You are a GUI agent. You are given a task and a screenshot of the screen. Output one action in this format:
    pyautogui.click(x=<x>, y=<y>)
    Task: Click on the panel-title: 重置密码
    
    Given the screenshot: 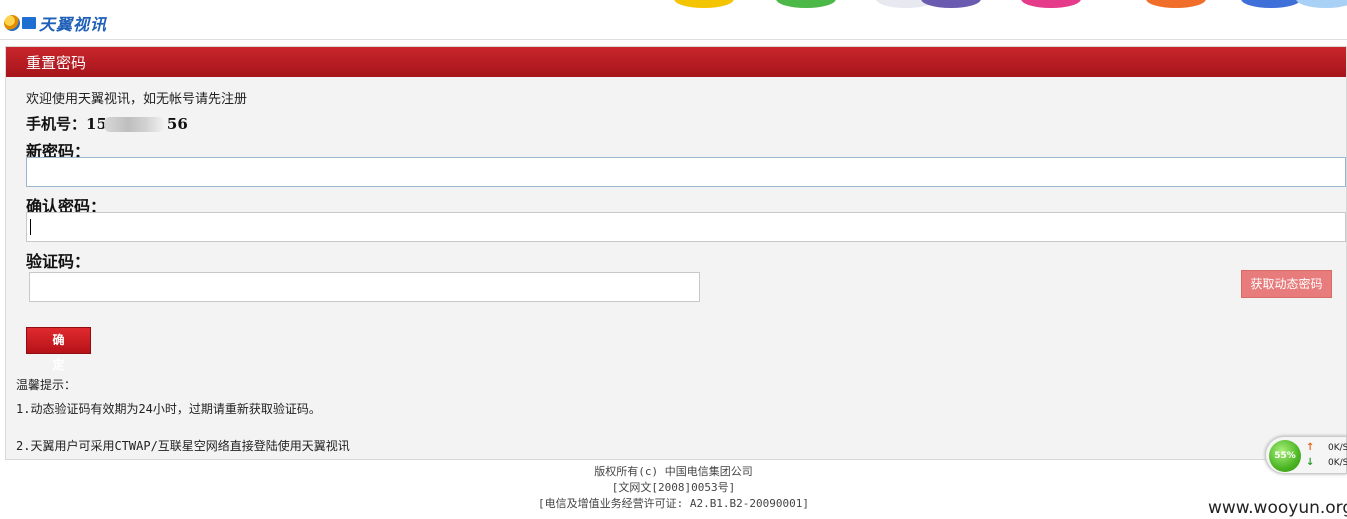 What is the action you would take?
    pyautogui.click(x=56, y=63)
    